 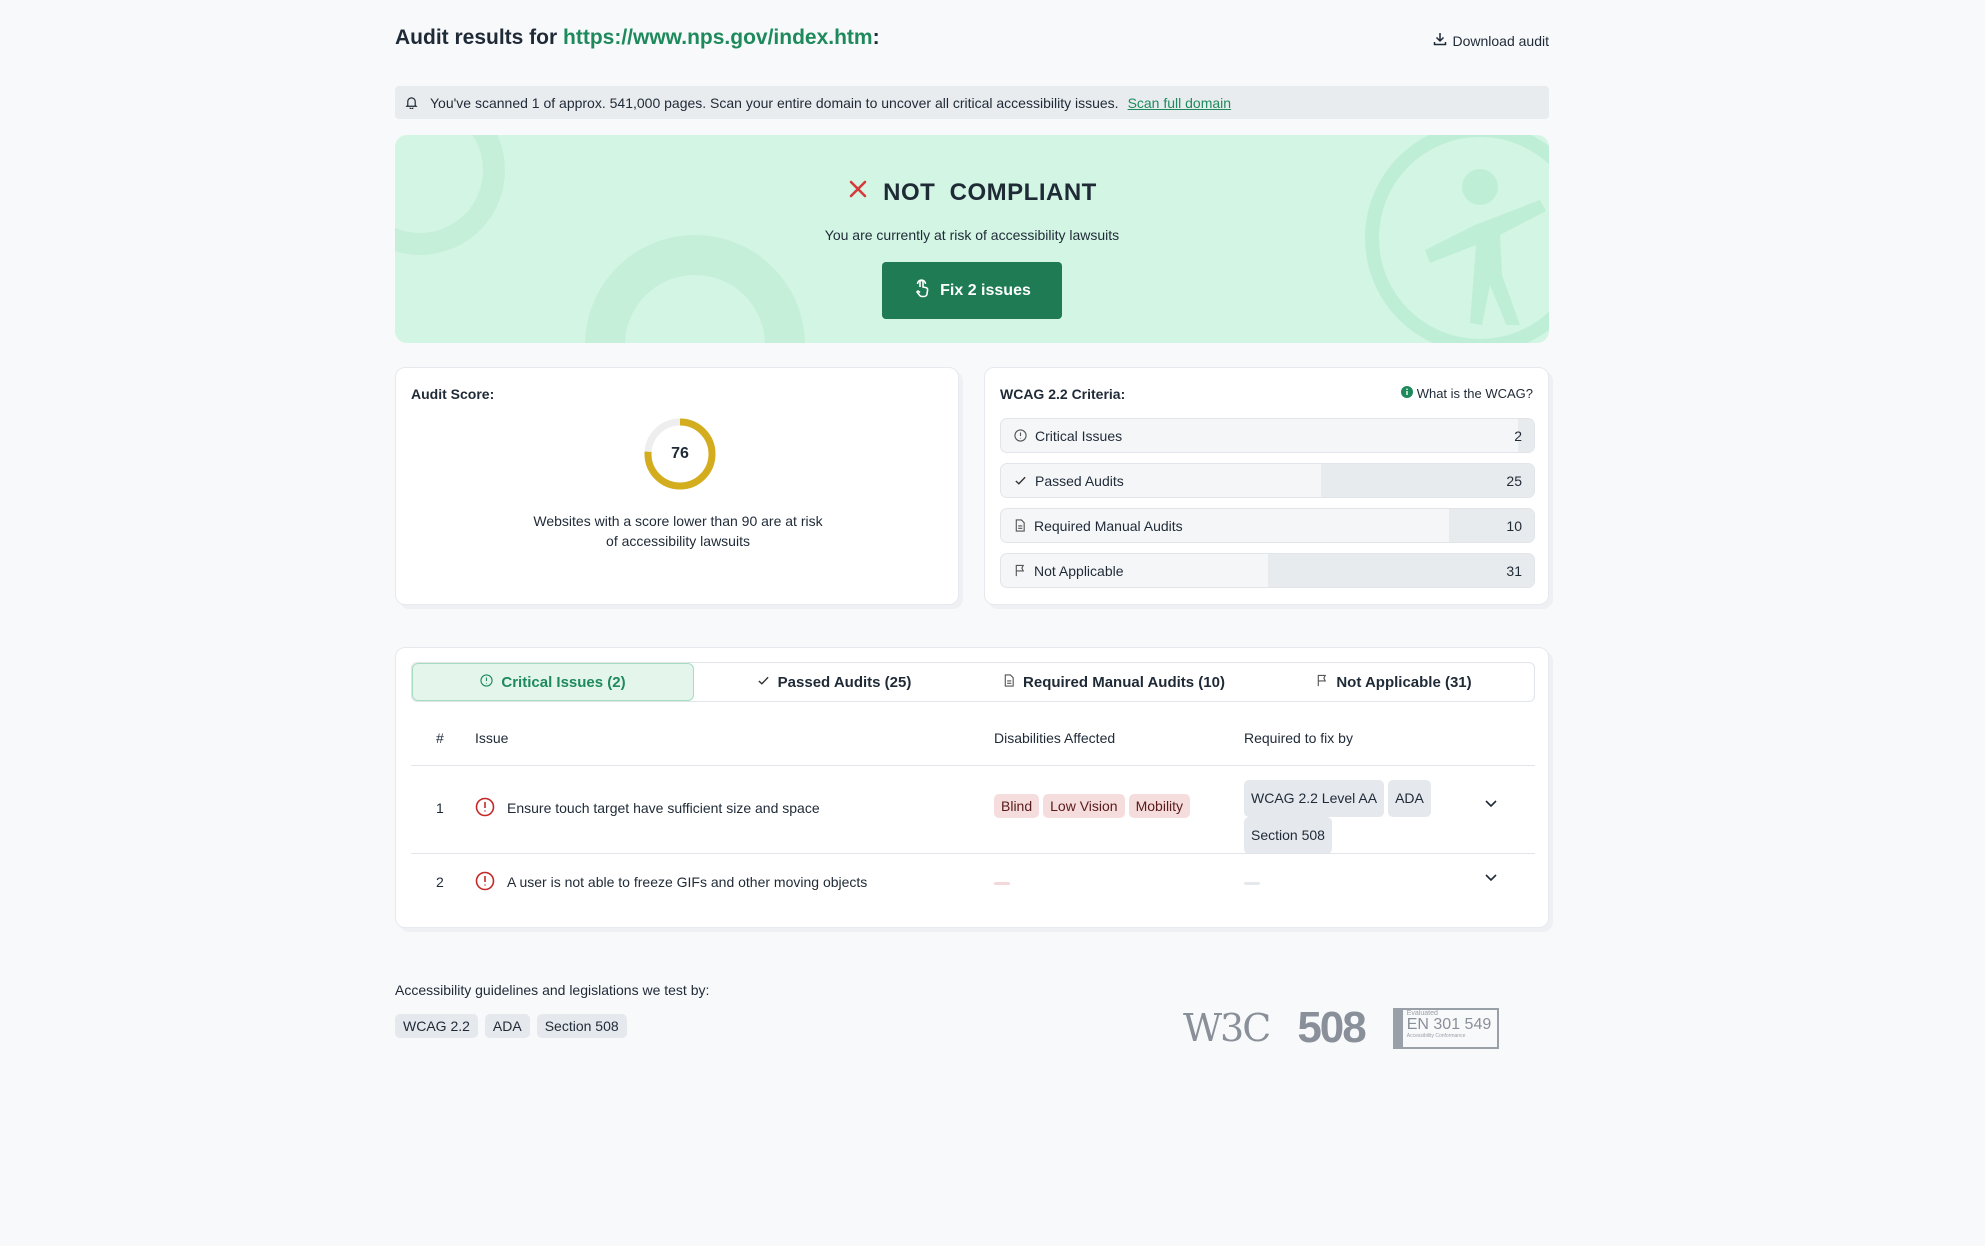 What do you see at coordinates (1079, 435) in the screenshot?
I see `criteria-label: Critical Issues` at bounding box center [1079, 435].